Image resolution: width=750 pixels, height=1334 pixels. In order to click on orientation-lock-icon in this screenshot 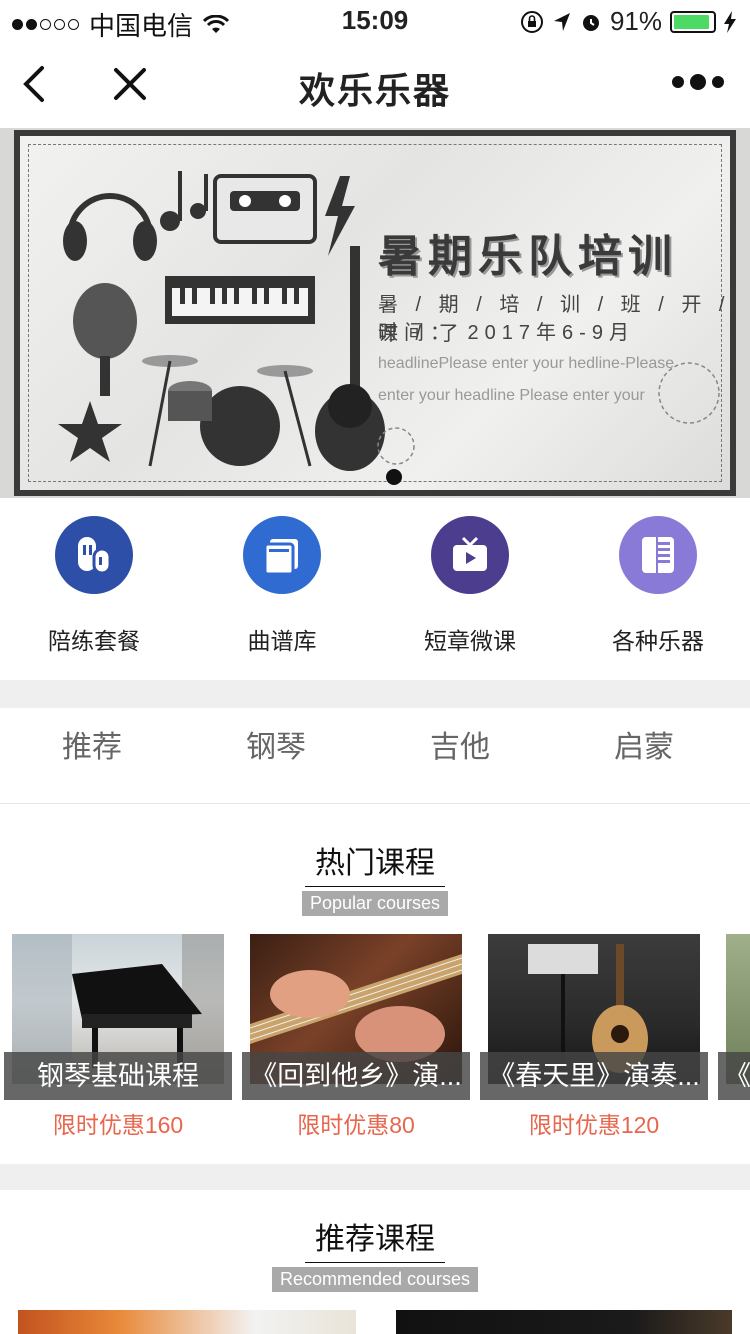, I will do `click(531, 21)`.